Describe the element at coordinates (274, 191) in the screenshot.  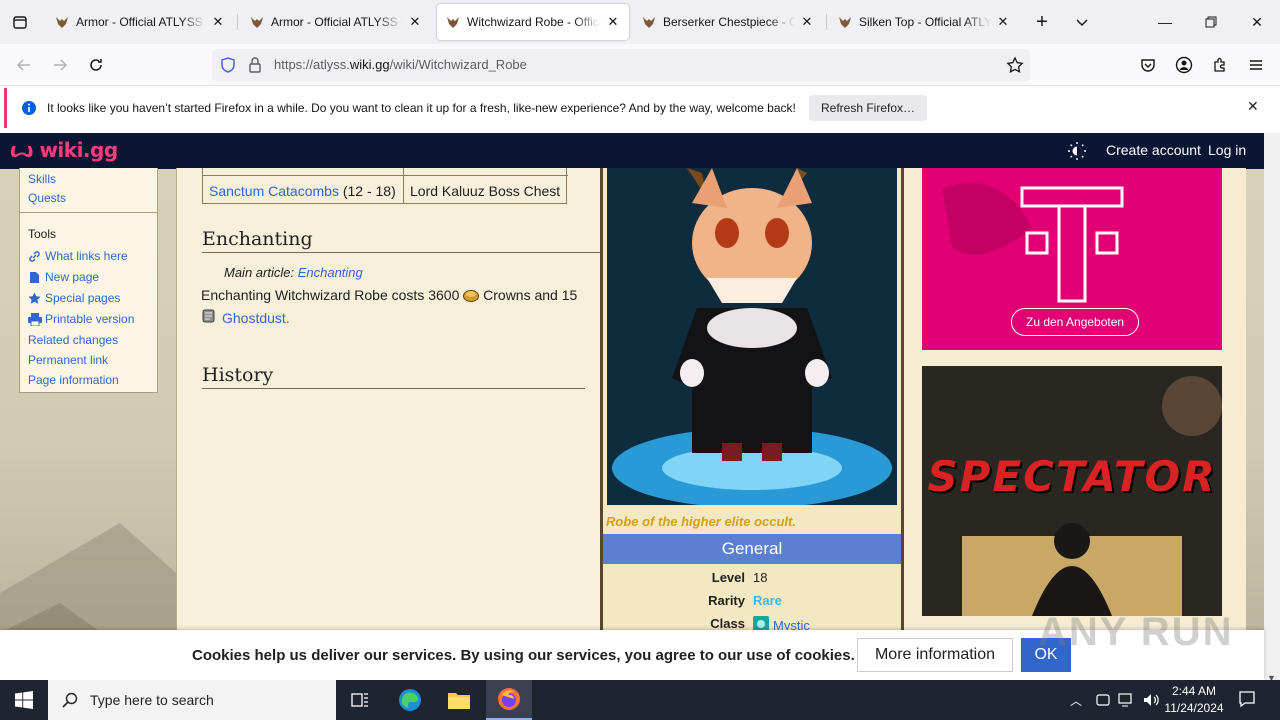
I see `sanctum-catacombs-link: Sanctum Catacombs` at that location.